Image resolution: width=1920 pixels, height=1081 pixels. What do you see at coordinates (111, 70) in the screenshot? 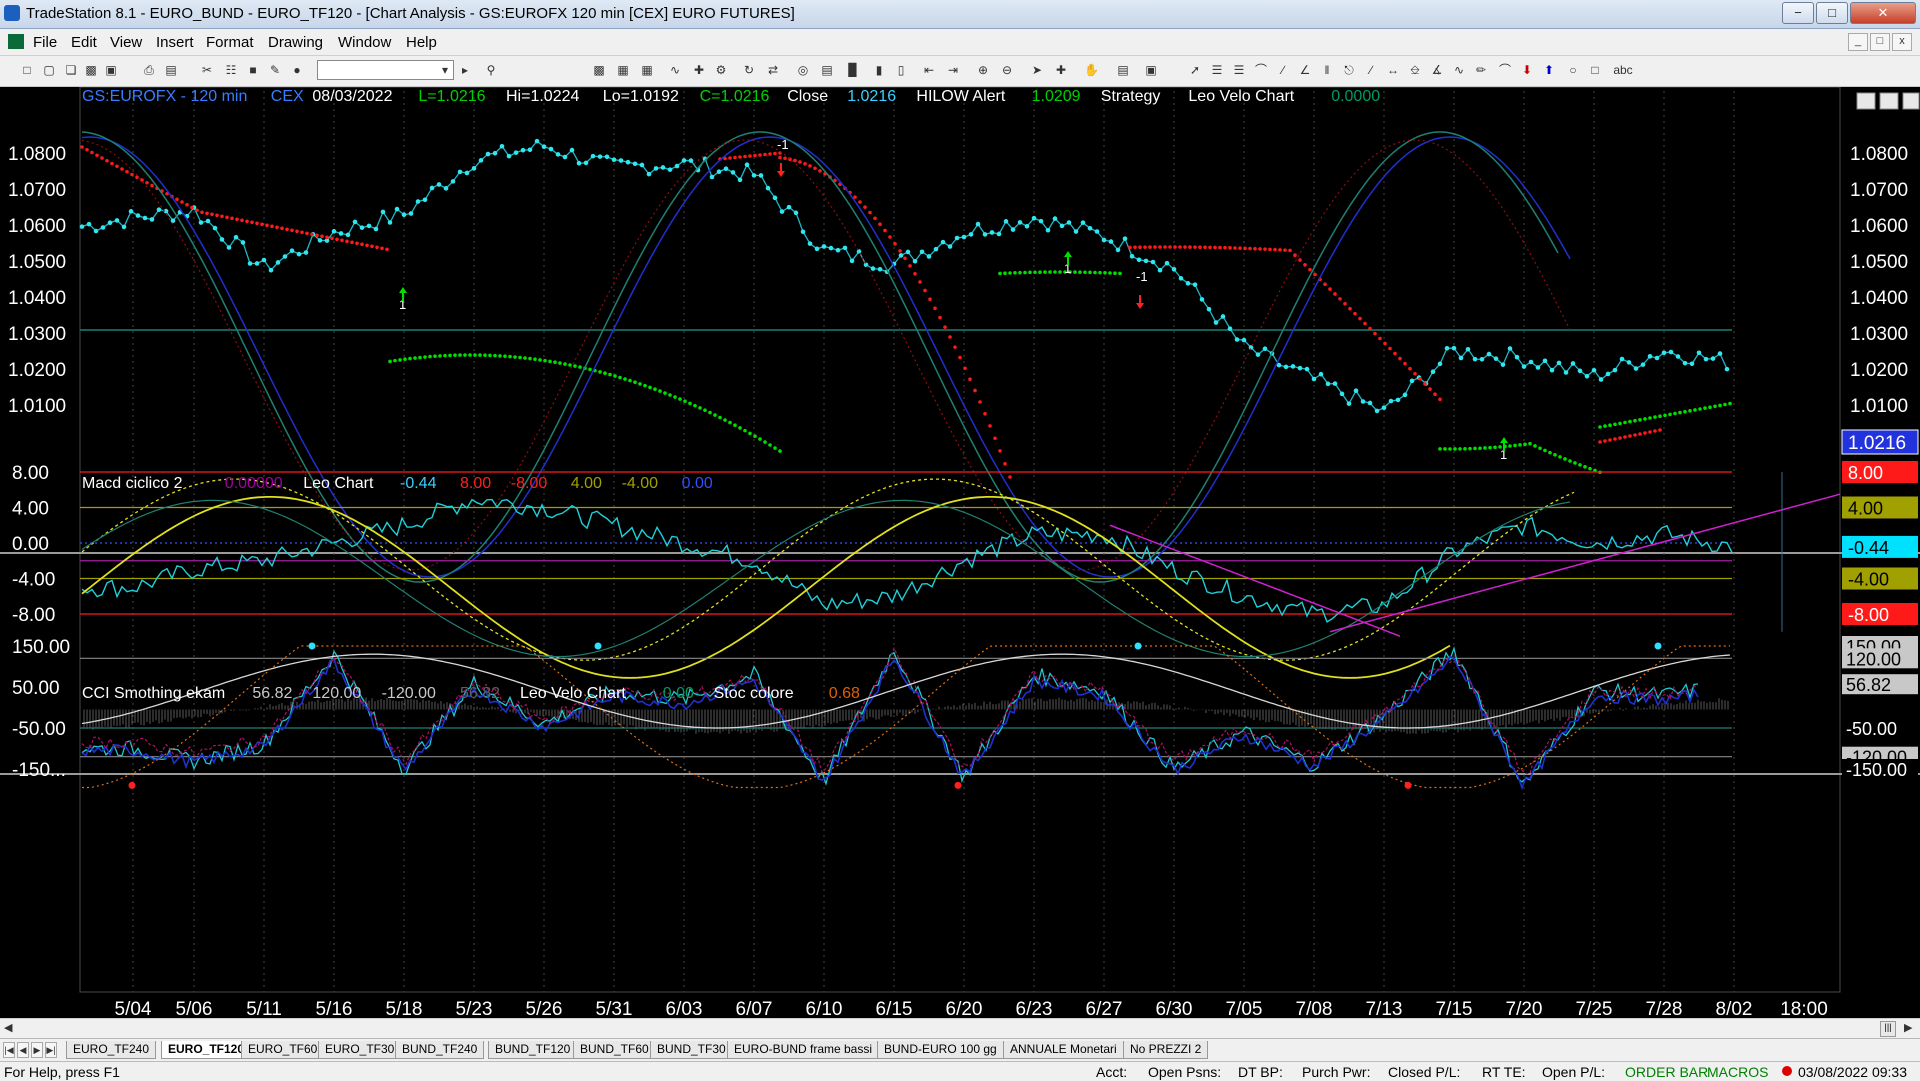
I see `save-icon: ▣` at bounding box center [111, 70].